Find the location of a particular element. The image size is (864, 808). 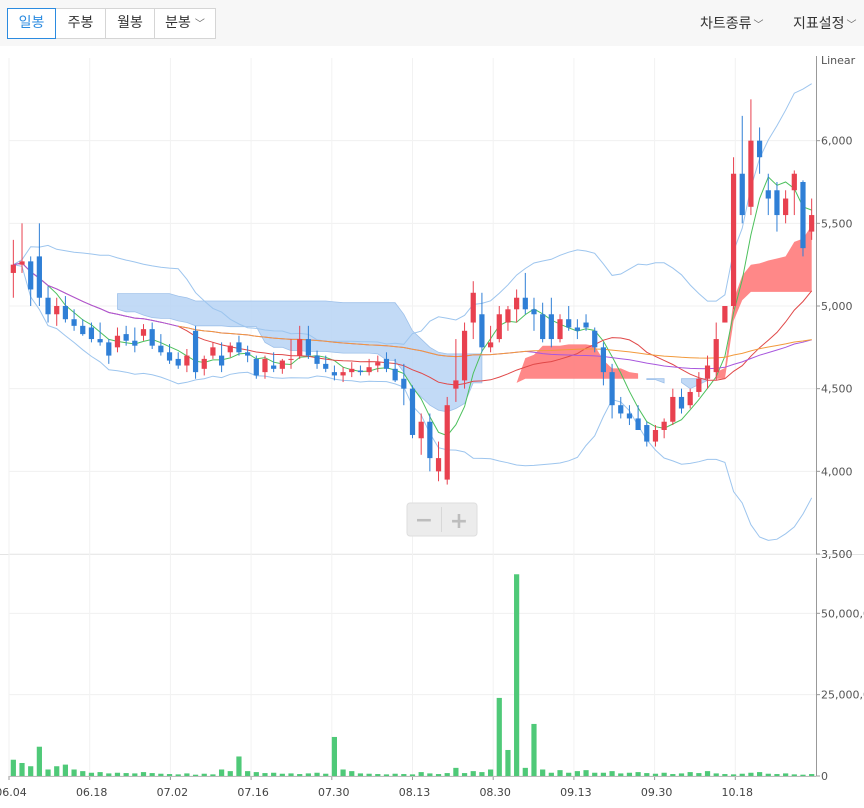

tab-weekly: 주봉 is located at coordinates (81, 23).